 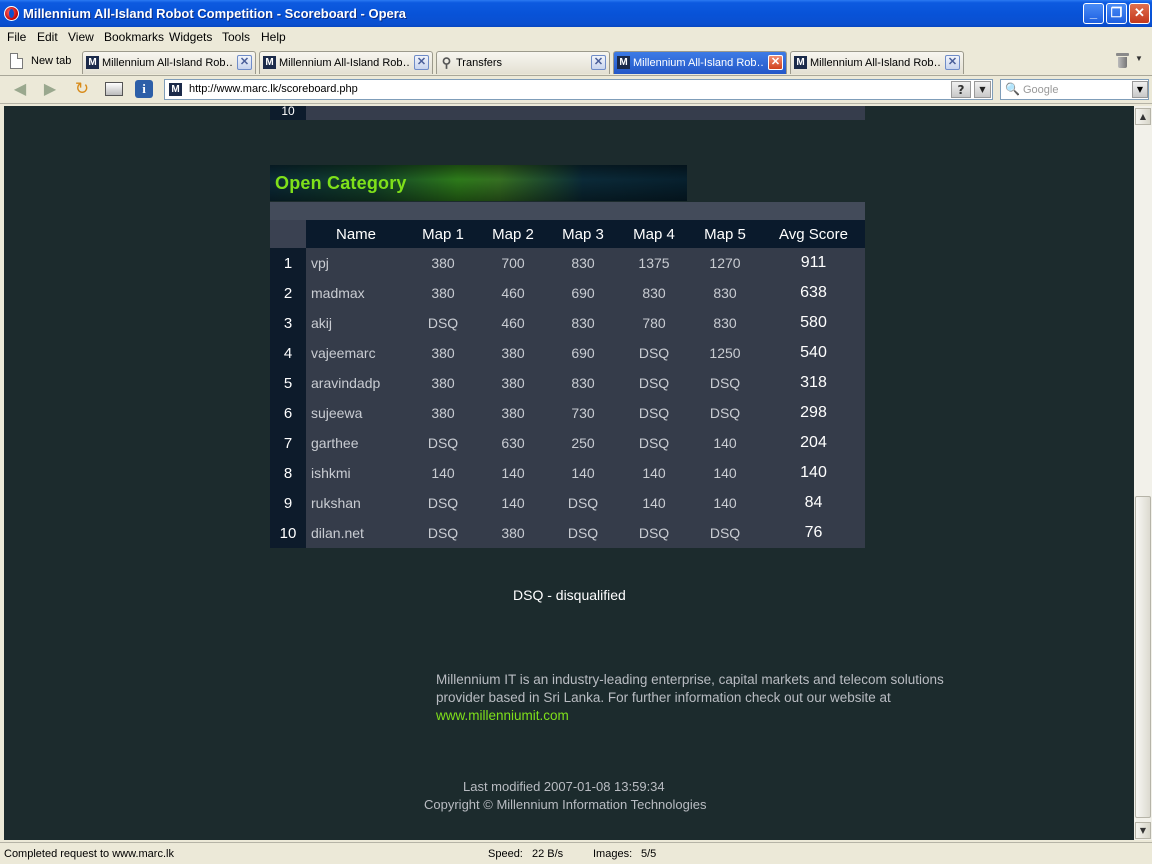 I want to click on avg-score-cell: 76, so click(x=813, y=533).